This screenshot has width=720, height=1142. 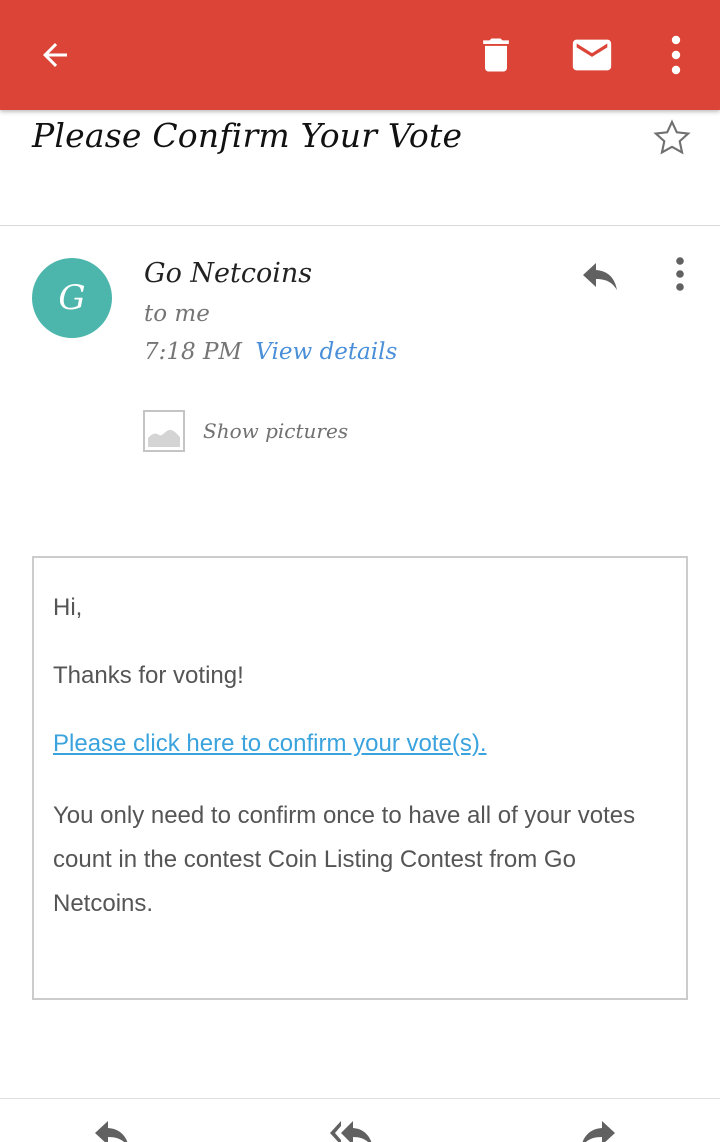 What do you see at coordinates (247, 135) in the screenshot?
I see `email-subject: Please Confirm Your Vote` at bounding box center [247, 135].